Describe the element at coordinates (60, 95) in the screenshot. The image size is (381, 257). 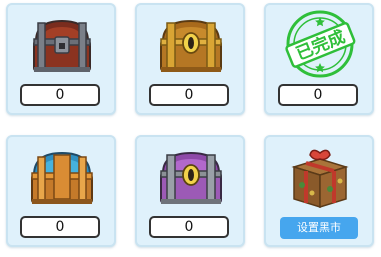
I see `red-chest-count: 0` at that location.